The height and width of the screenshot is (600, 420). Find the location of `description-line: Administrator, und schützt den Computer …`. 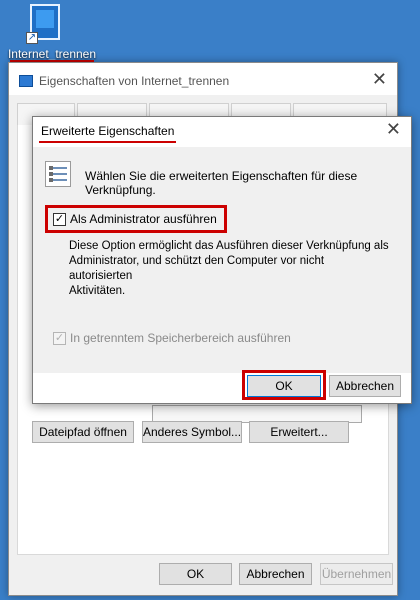

description-line: Administrator, und schützt den Computer … is located at coordinates (197, 268).